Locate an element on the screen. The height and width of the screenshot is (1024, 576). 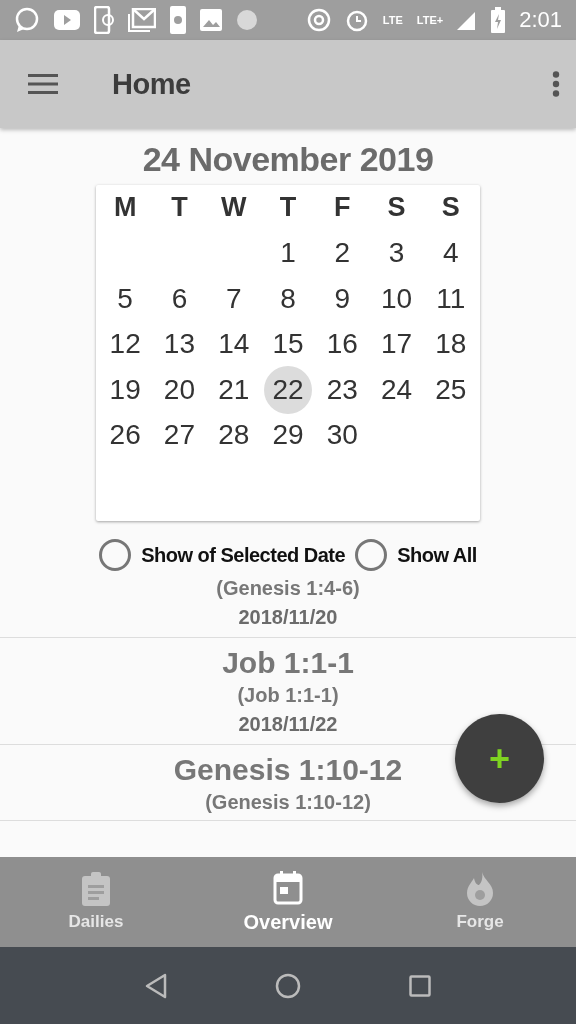
weekday-label: M is located at coordinates (125, 208).